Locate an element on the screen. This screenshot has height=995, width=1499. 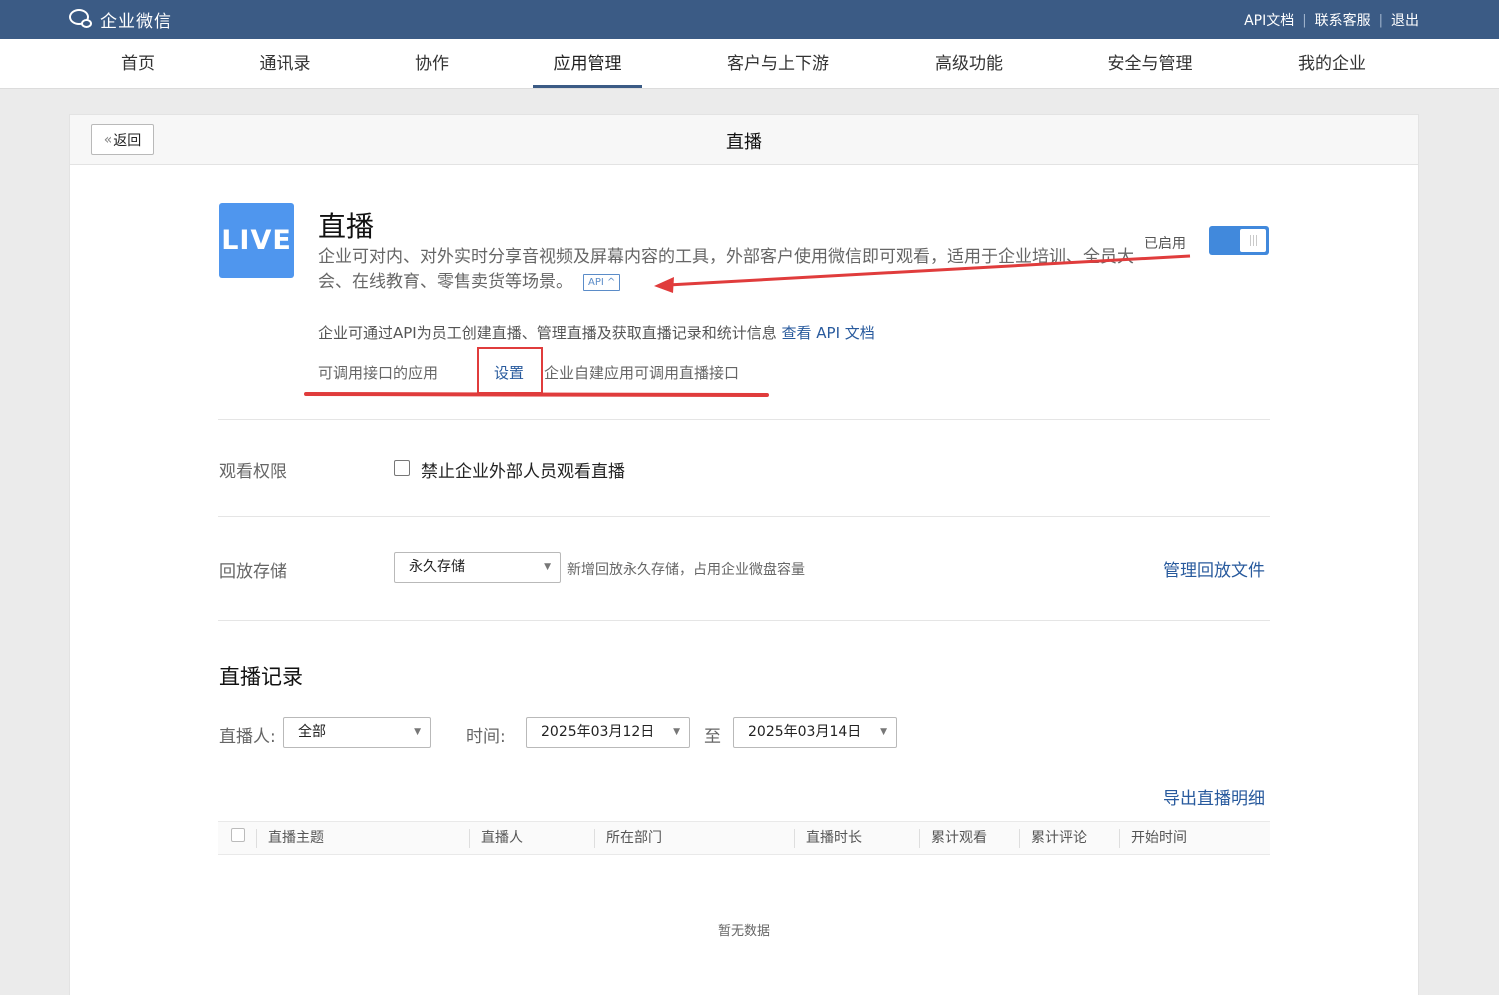
column-header-views: 累计观看 is located at coordinates (959, 838).